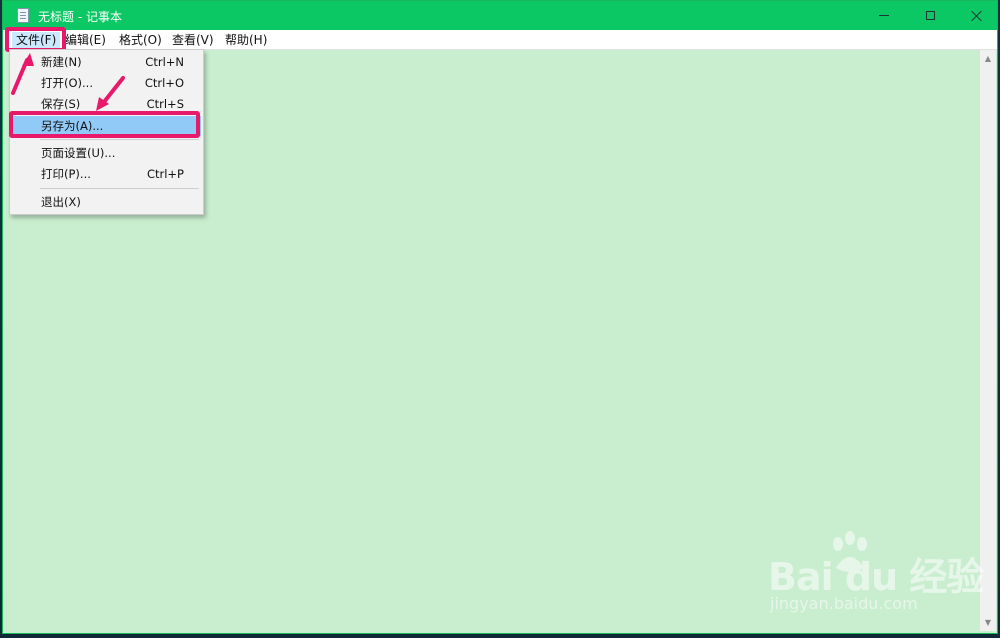 This screenshot has width=1000, height=638. I want to click on title-bar: 无标题 - 记事本, so click(500, 15).